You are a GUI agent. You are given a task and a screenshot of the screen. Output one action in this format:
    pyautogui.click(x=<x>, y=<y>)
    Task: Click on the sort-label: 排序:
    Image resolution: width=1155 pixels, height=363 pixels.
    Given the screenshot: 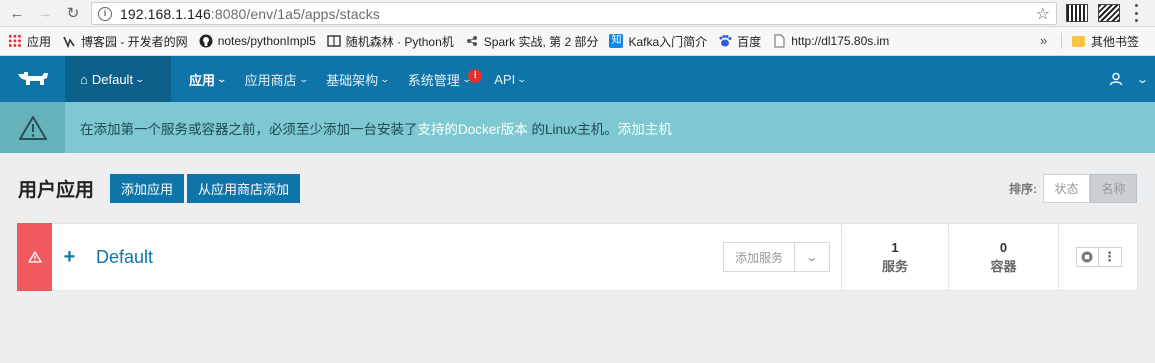 What is the action you would take?
    pyautogui.click(x=1023, y=189)
    